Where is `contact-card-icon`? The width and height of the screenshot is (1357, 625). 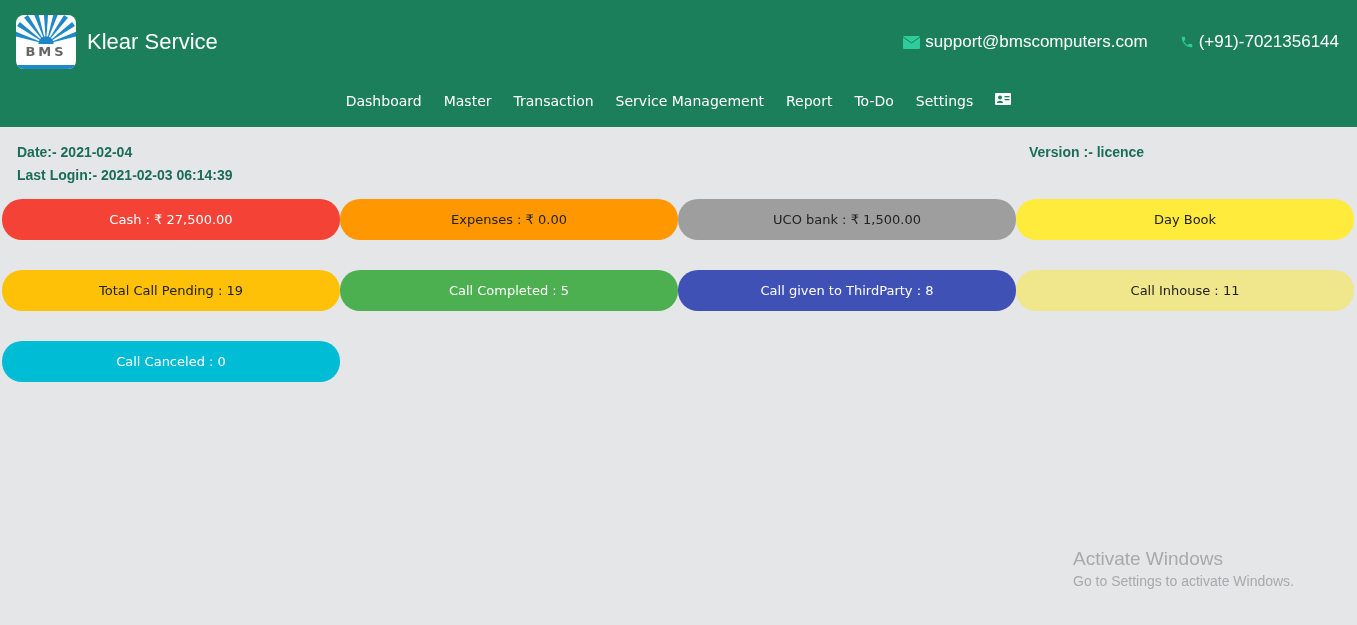 contact-card-icon is located at coordinates (1003, 99).